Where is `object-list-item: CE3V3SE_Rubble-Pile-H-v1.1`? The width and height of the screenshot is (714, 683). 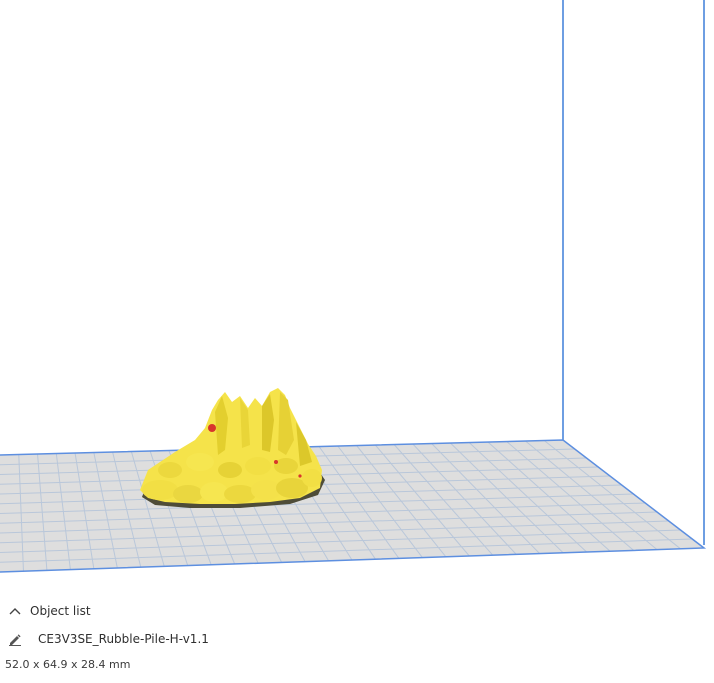 object-list-item: CE3V3SE_Rubble-Pile-H-v1.1 is located at coordinates (104, 639).